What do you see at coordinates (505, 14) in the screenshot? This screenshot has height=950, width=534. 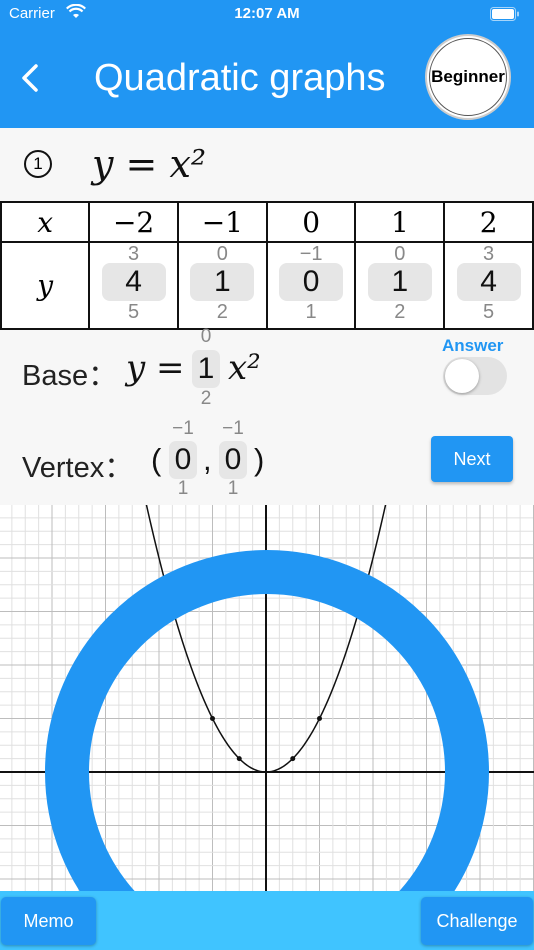 I see `battery-icon` at bounding box center [505, 14].